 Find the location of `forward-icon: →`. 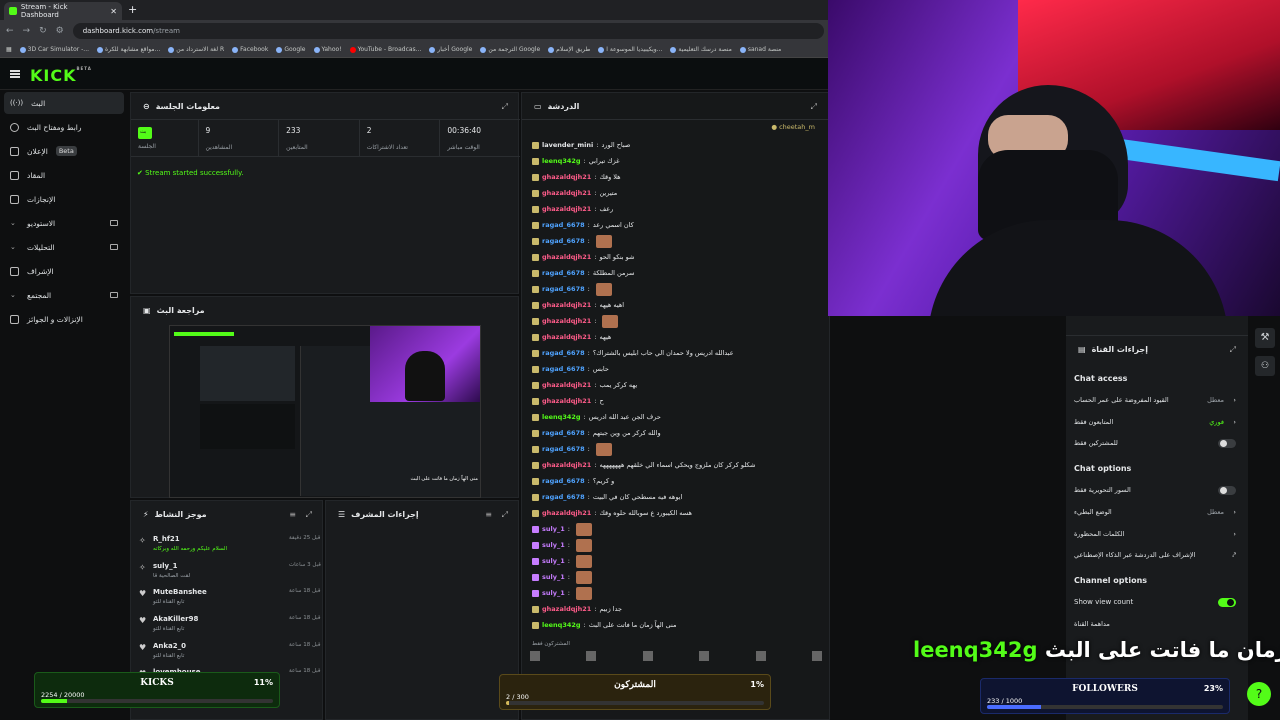

forward-icon: → is located at coordinates (27, 31).